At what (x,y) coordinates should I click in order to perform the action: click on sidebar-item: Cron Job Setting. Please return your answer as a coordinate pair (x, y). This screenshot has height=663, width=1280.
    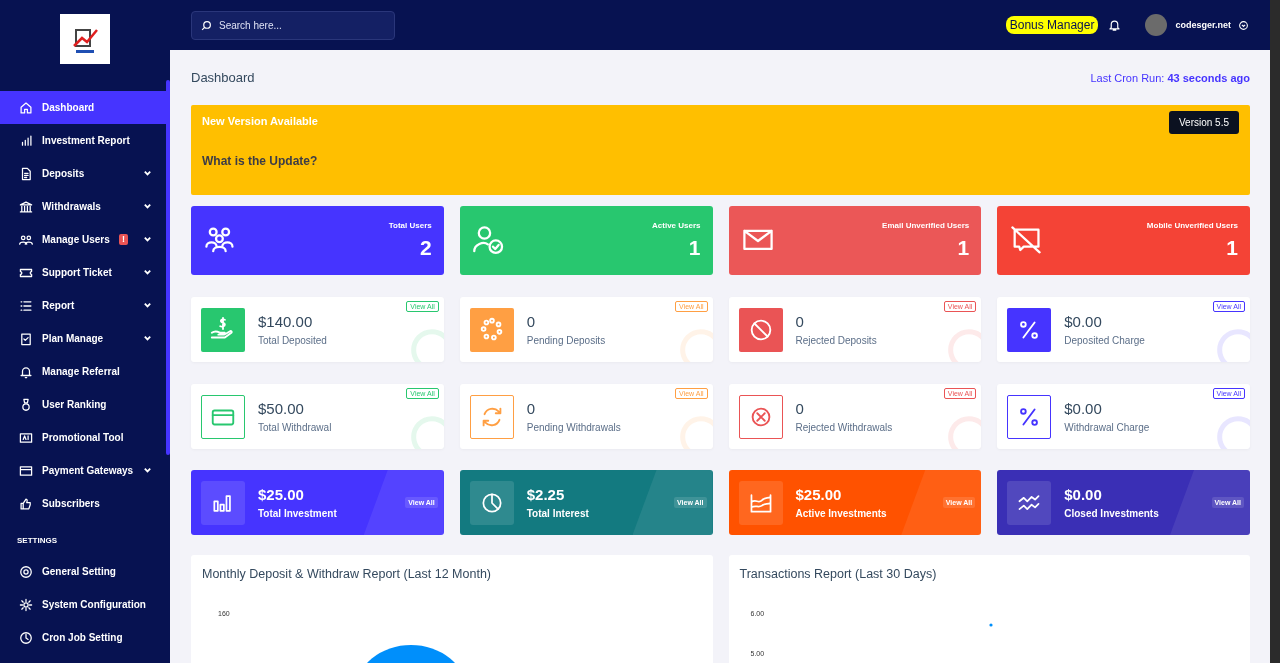
    Looking at the image, I should click on (83, 637).